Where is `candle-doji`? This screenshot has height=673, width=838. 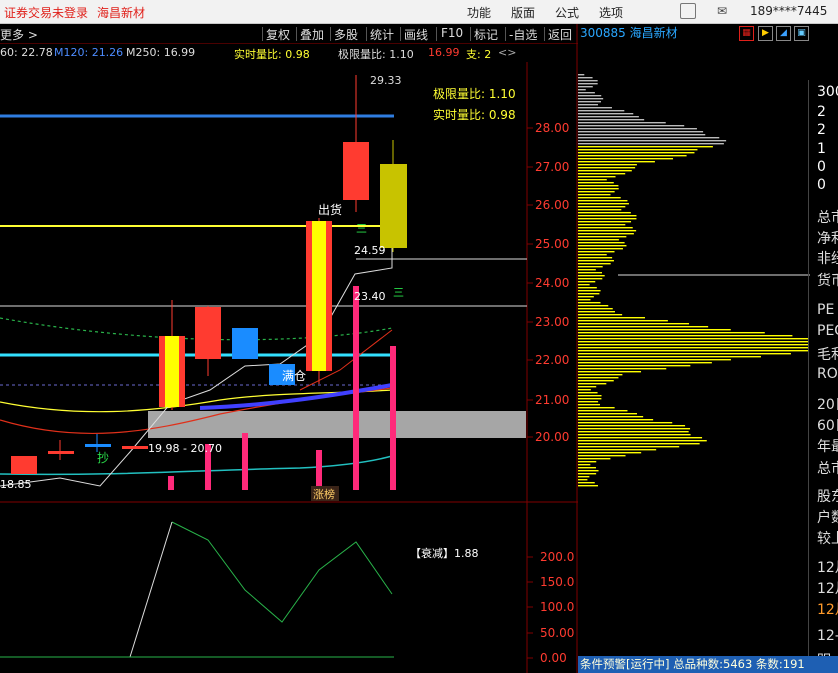 candle-doji is located at coordinates (393, 206).